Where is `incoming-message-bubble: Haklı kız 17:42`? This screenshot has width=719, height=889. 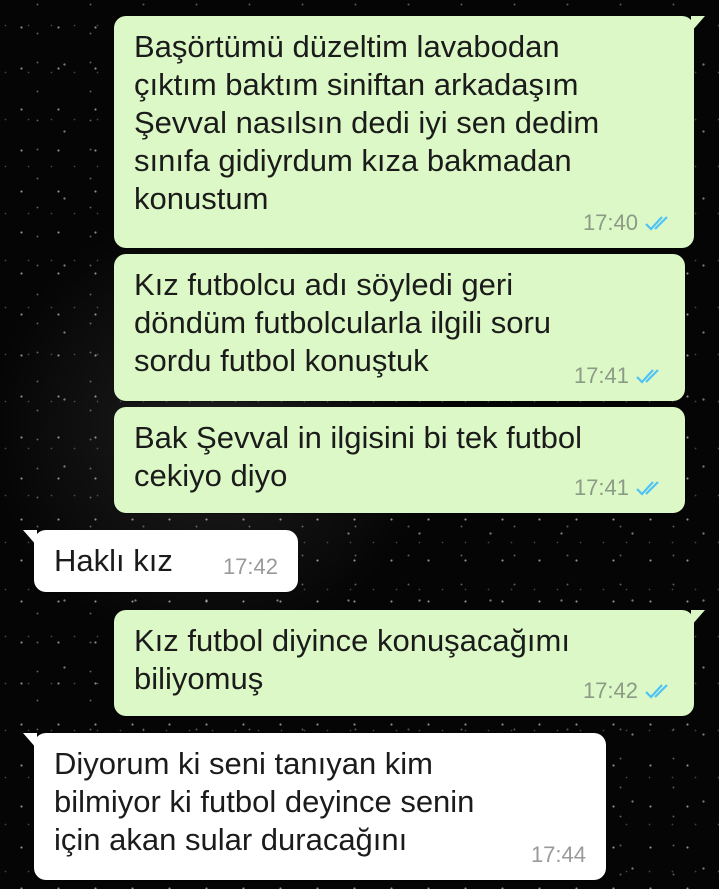 incoming-message-bubble: Haklı kız 17:42 is located at coordinates (160, 561).